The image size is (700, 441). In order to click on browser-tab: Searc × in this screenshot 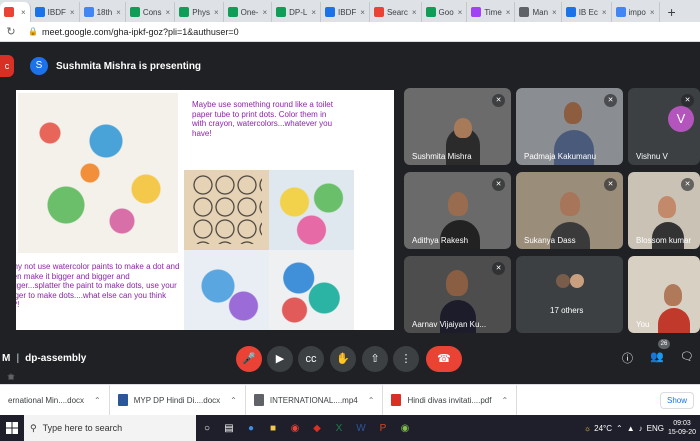, I will do `click(396, 12)`.